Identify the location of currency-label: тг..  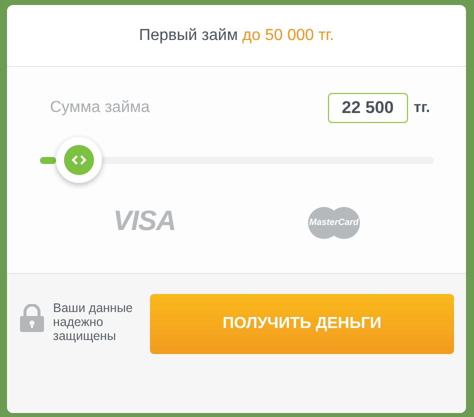
(422, 108).